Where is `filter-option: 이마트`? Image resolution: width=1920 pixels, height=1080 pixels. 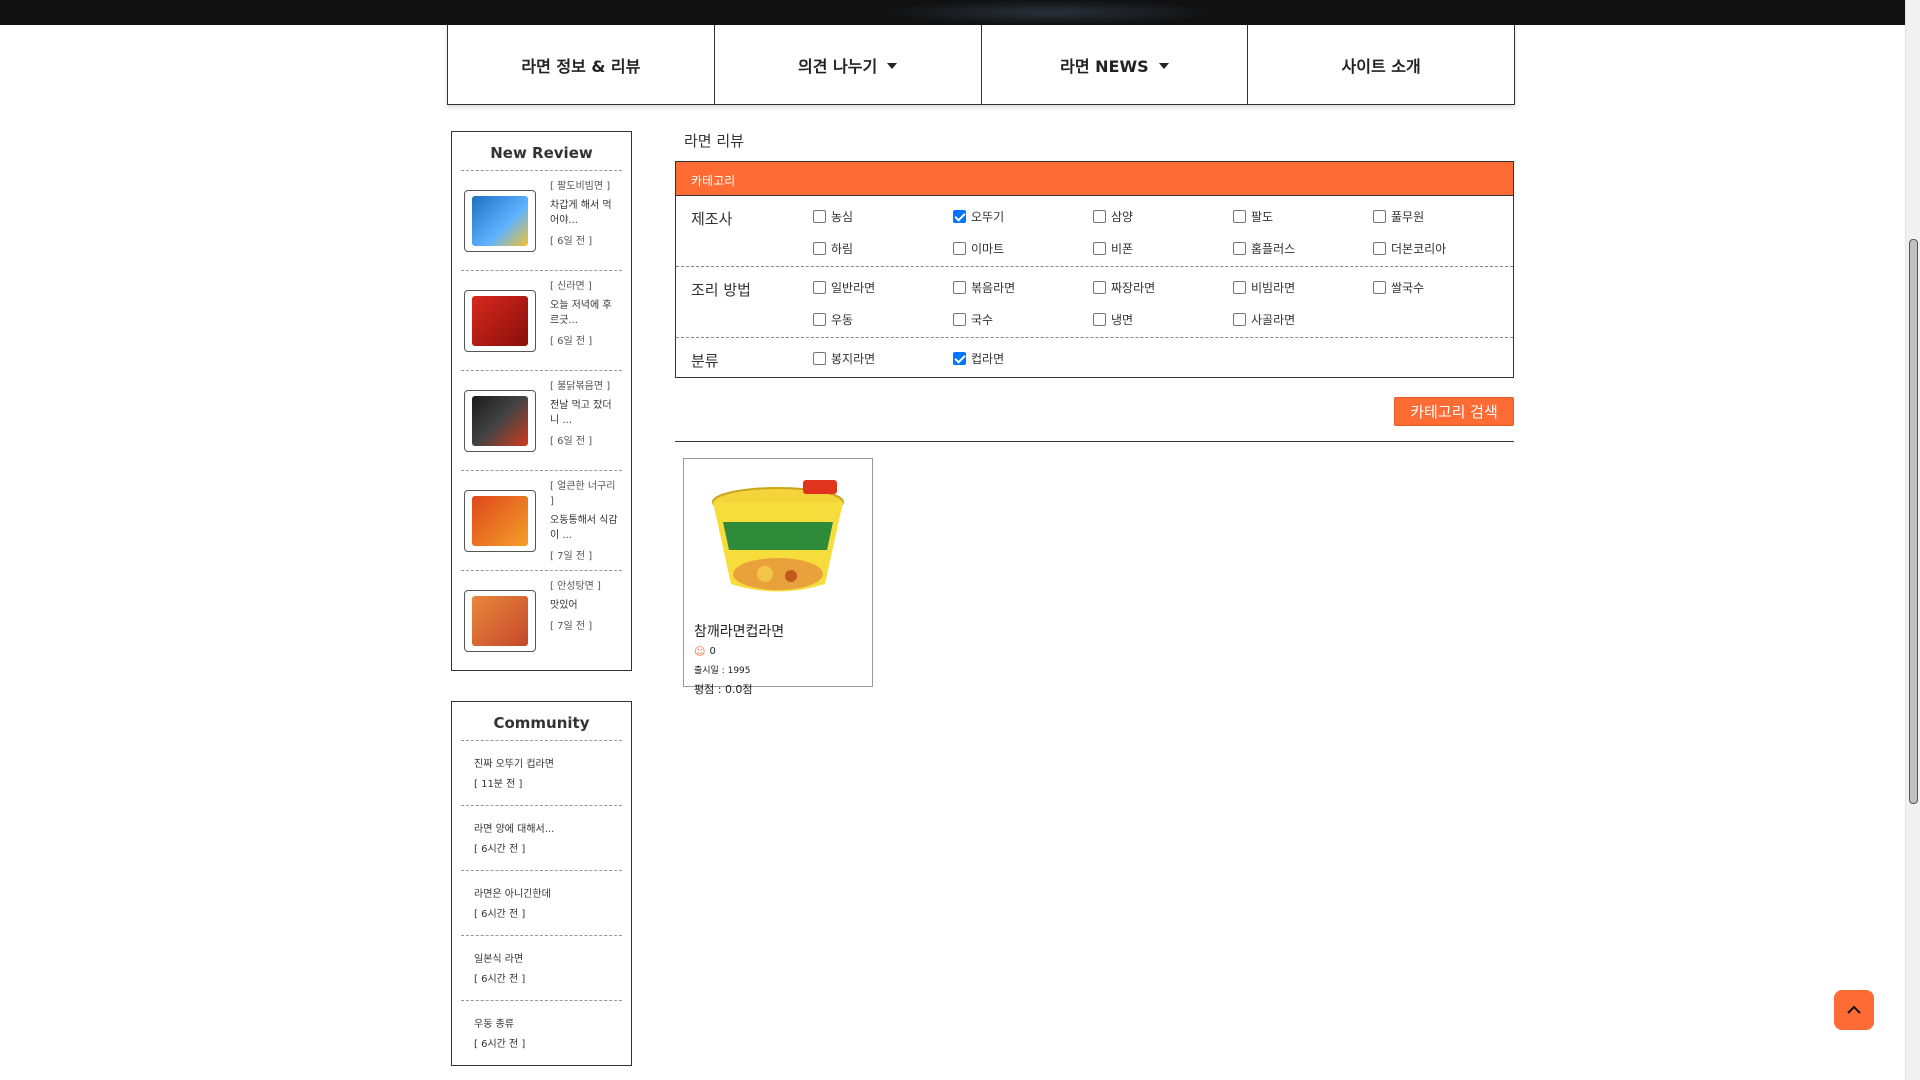 filter-option: 이마트 is located at coordinates (1023, 248).